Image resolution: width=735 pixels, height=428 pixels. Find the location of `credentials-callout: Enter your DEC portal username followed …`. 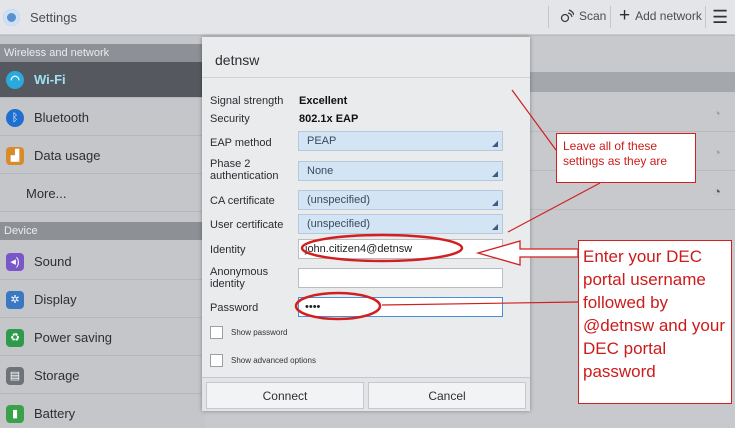

credentials-callout: Enter your DEC portal username followed … is located at coordinates (655, 322).